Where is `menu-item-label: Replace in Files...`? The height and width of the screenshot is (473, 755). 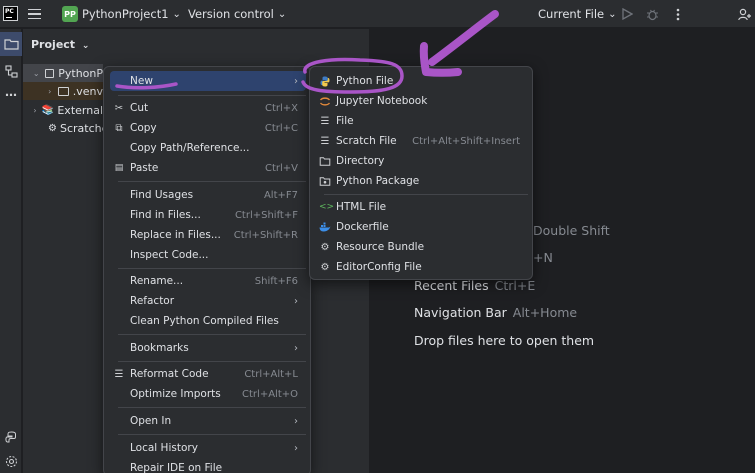
menu-item-label: Replace in Files... is located at coordinates (175, 235).